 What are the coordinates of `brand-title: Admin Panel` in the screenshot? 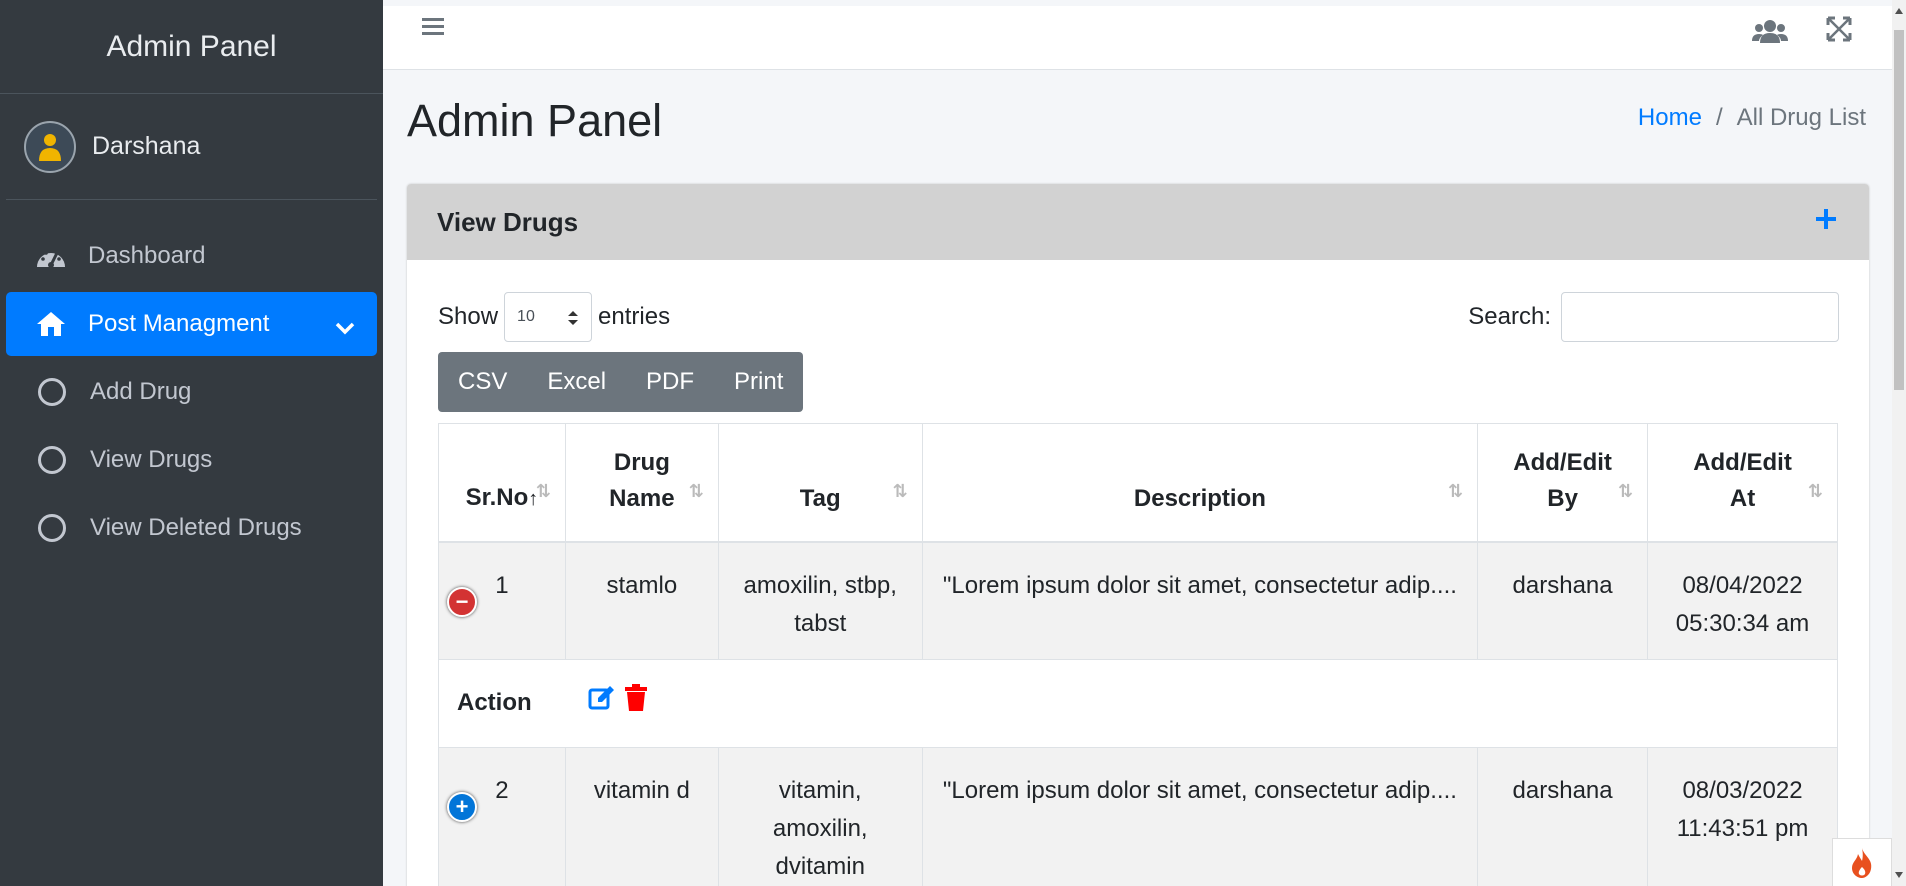 It's located at (191, 47).